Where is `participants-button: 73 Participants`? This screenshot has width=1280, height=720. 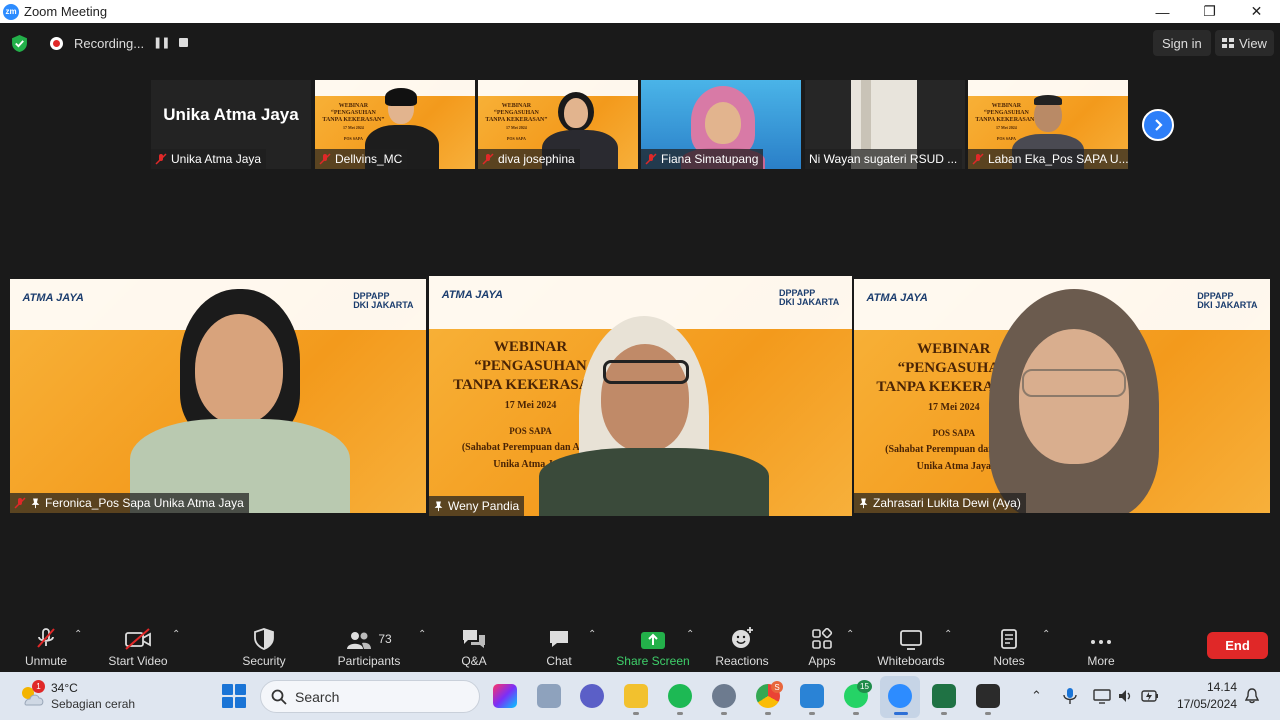 participants-button: 73 Participants is located at coordinates (369, 646).